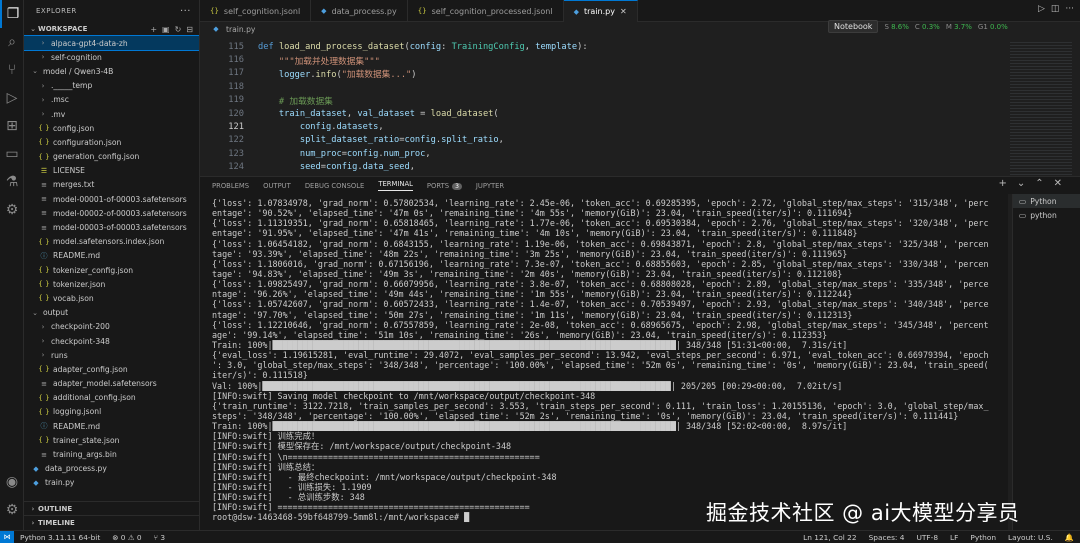  What do you see at coordinates (126, 537) in the screenshot?
I see `status-left-item: ⊗ 0 ⚠ 0` at bounding box center [126, 537].